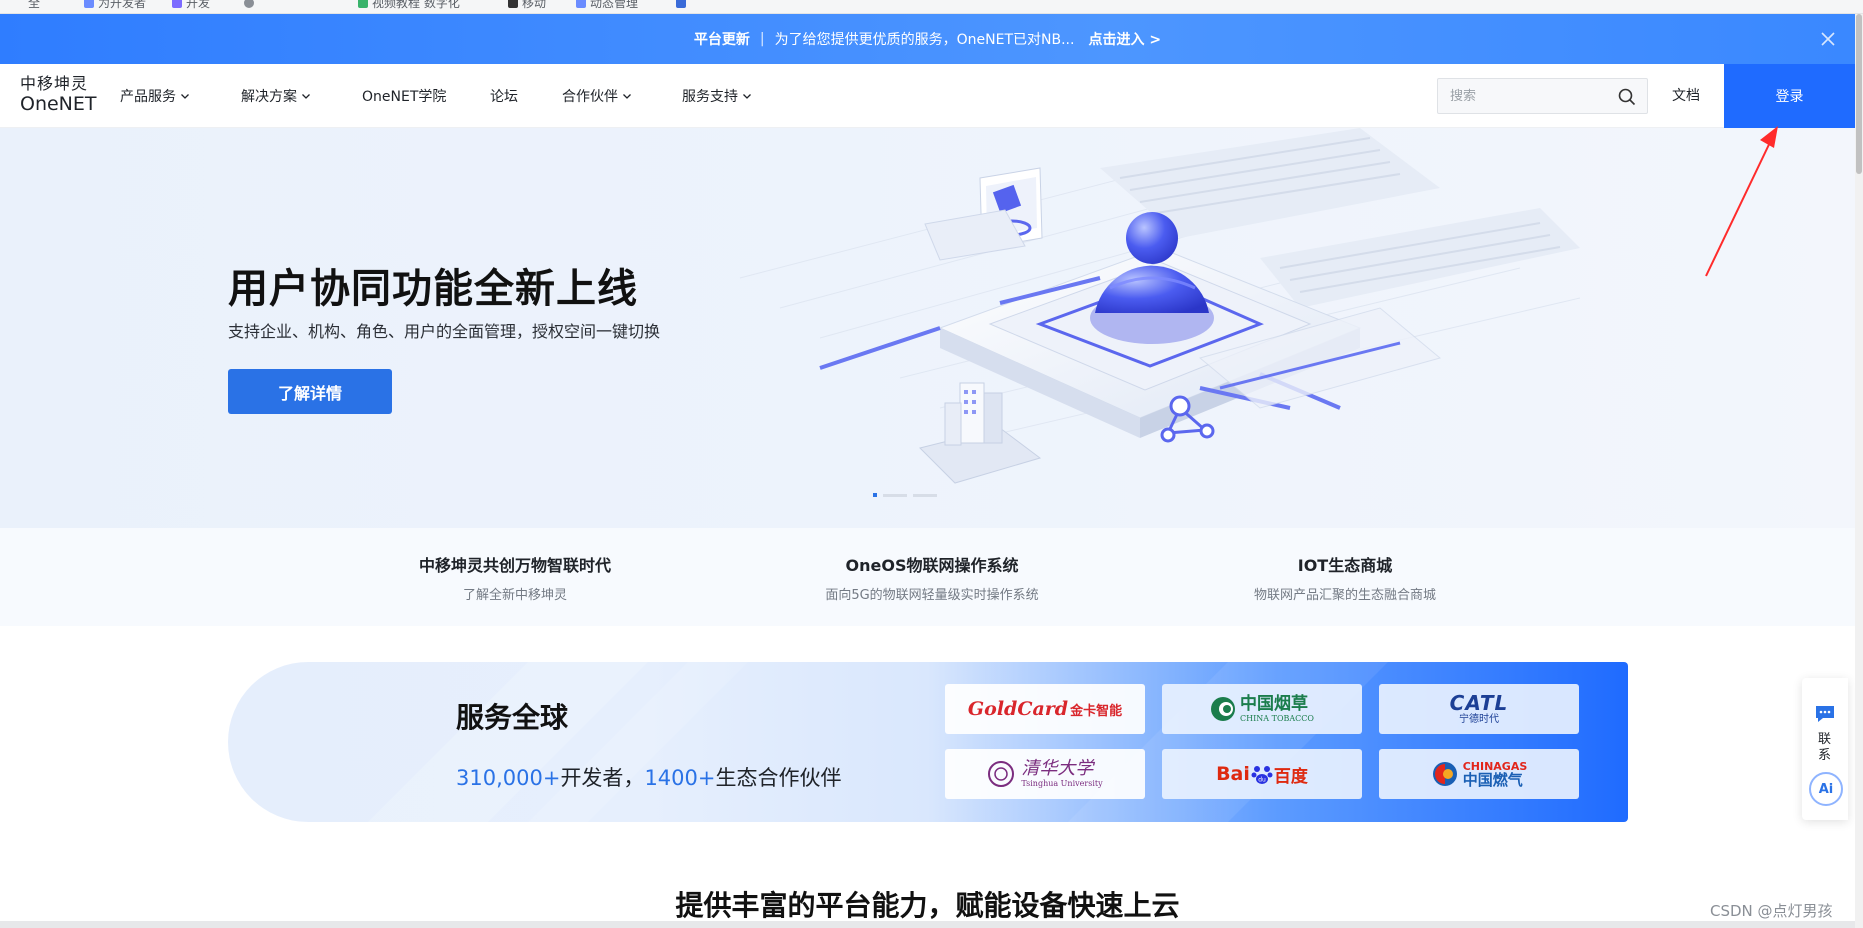  I want to click on china-tobacco-emblem-icon, so click(1223, 709).